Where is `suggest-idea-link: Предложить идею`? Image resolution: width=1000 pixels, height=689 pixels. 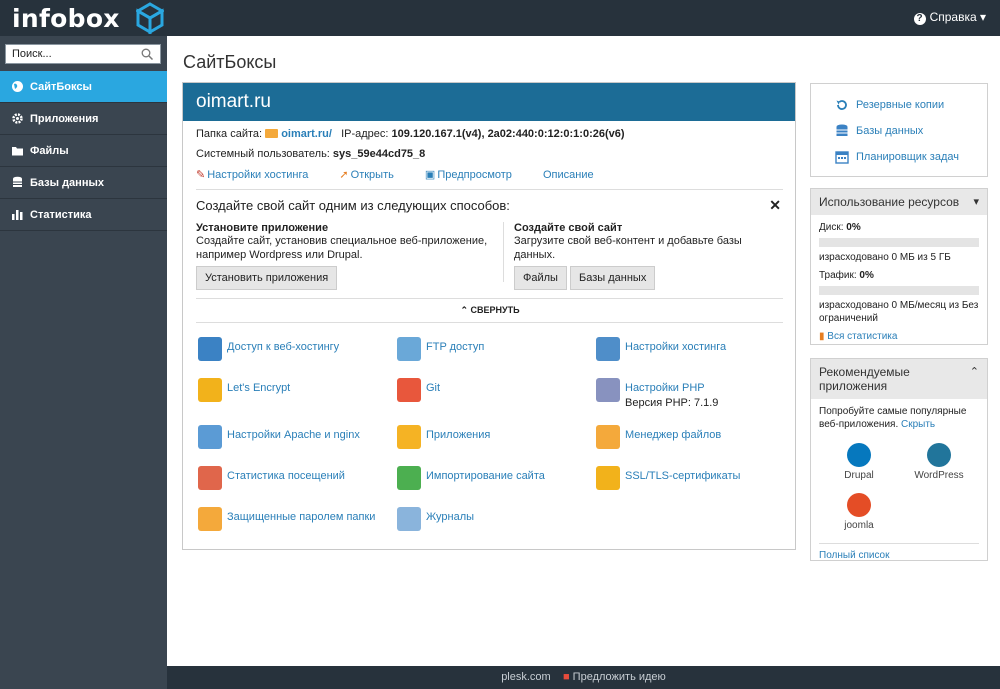
suggest-idea-link: Предложить идею is located at coordinates (619, 677).